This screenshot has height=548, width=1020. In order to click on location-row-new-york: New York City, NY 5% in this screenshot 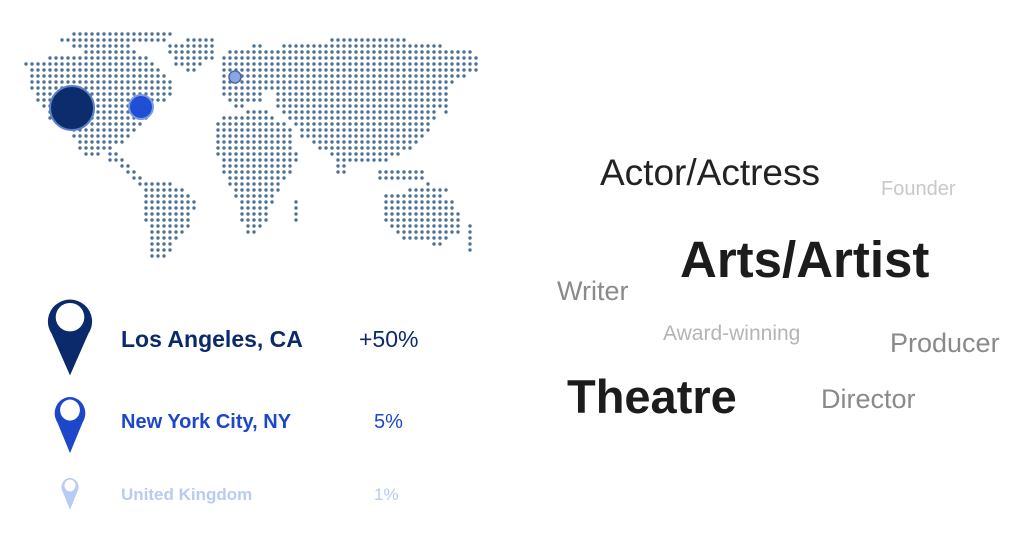, I will do `click(250, 425)`.